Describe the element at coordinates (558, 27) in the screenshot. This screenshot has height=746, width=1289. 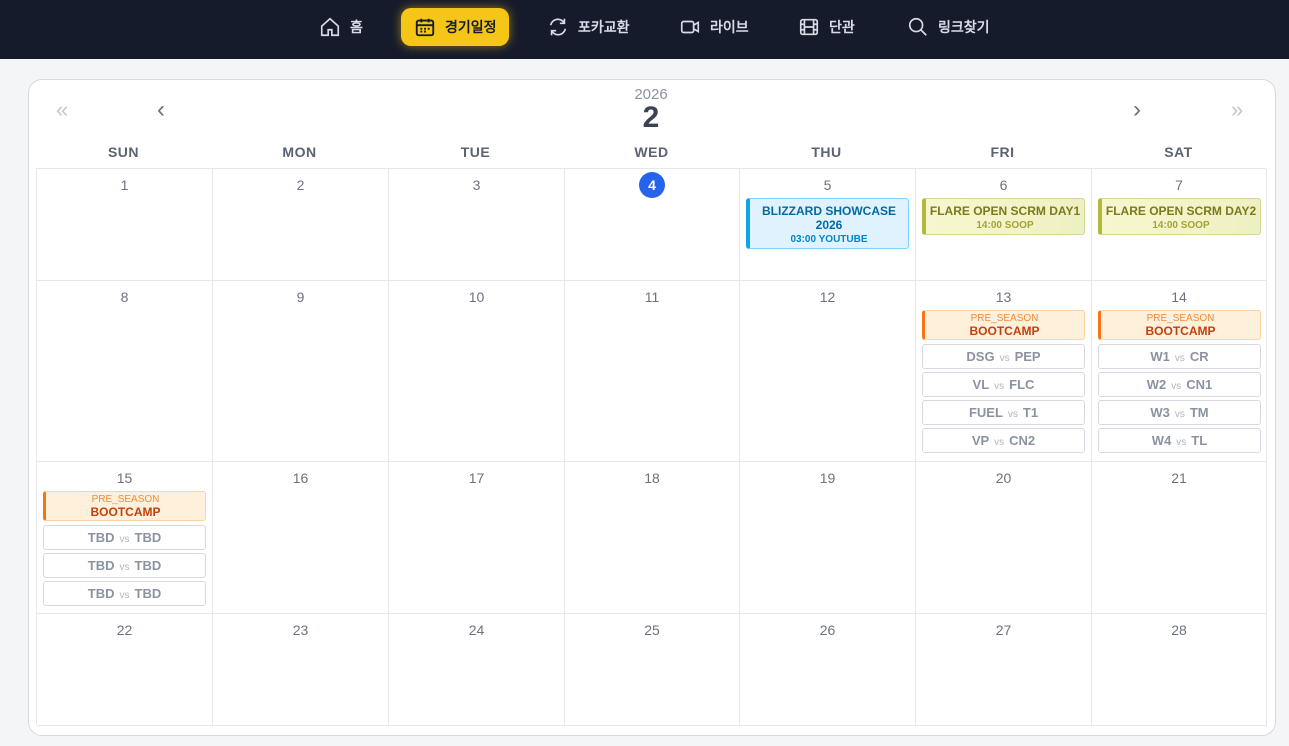
I see `exchange-icon` at that location.